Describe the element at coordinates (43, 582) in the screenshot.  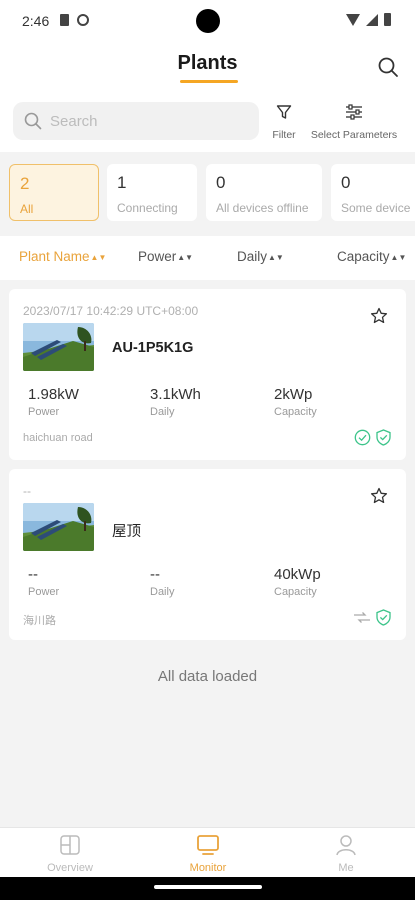
I see `power-metric: -- Power` at that location.